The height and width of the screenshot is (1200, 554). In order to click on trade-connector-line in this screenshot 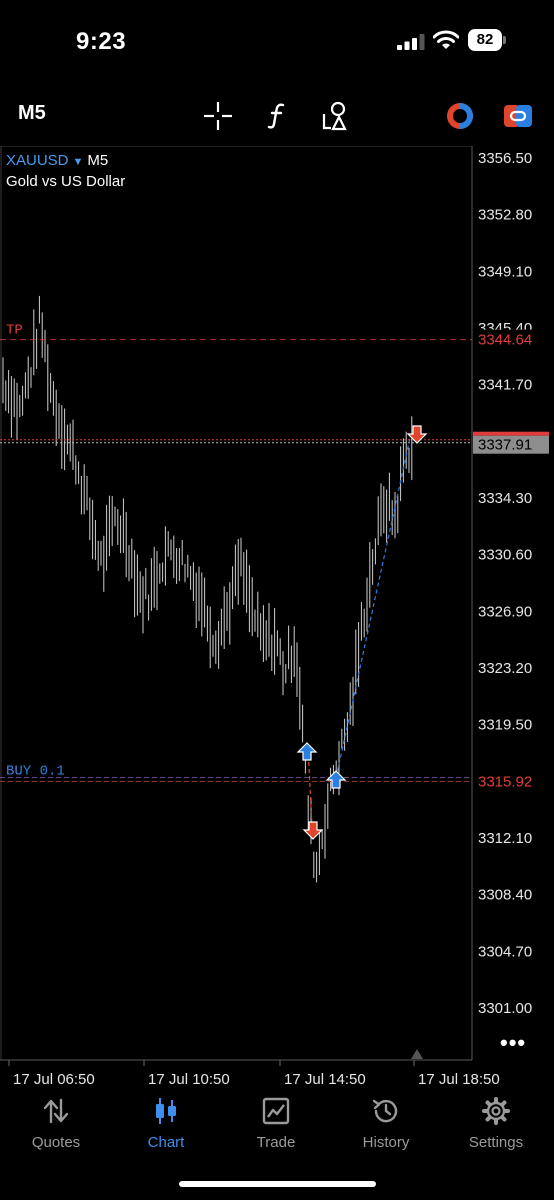, I will do `click(373, 608)`.